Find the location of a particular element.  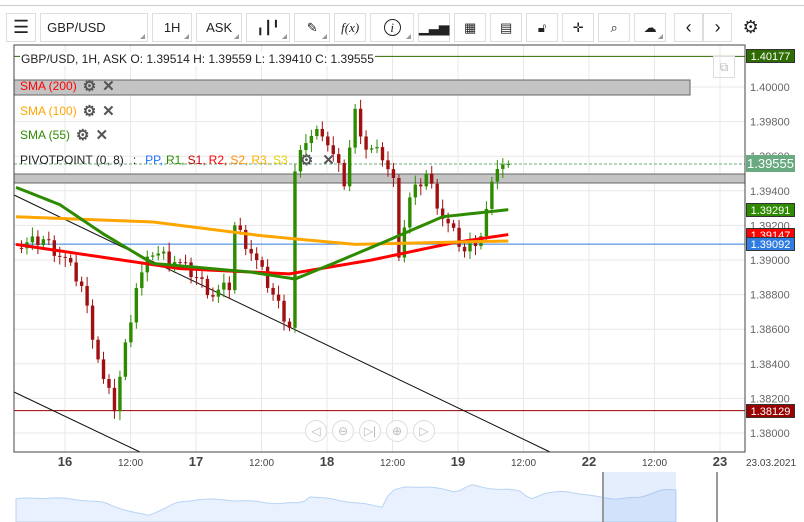

sma-200-close-icon: ✕ is located at coordinates (108, 86).